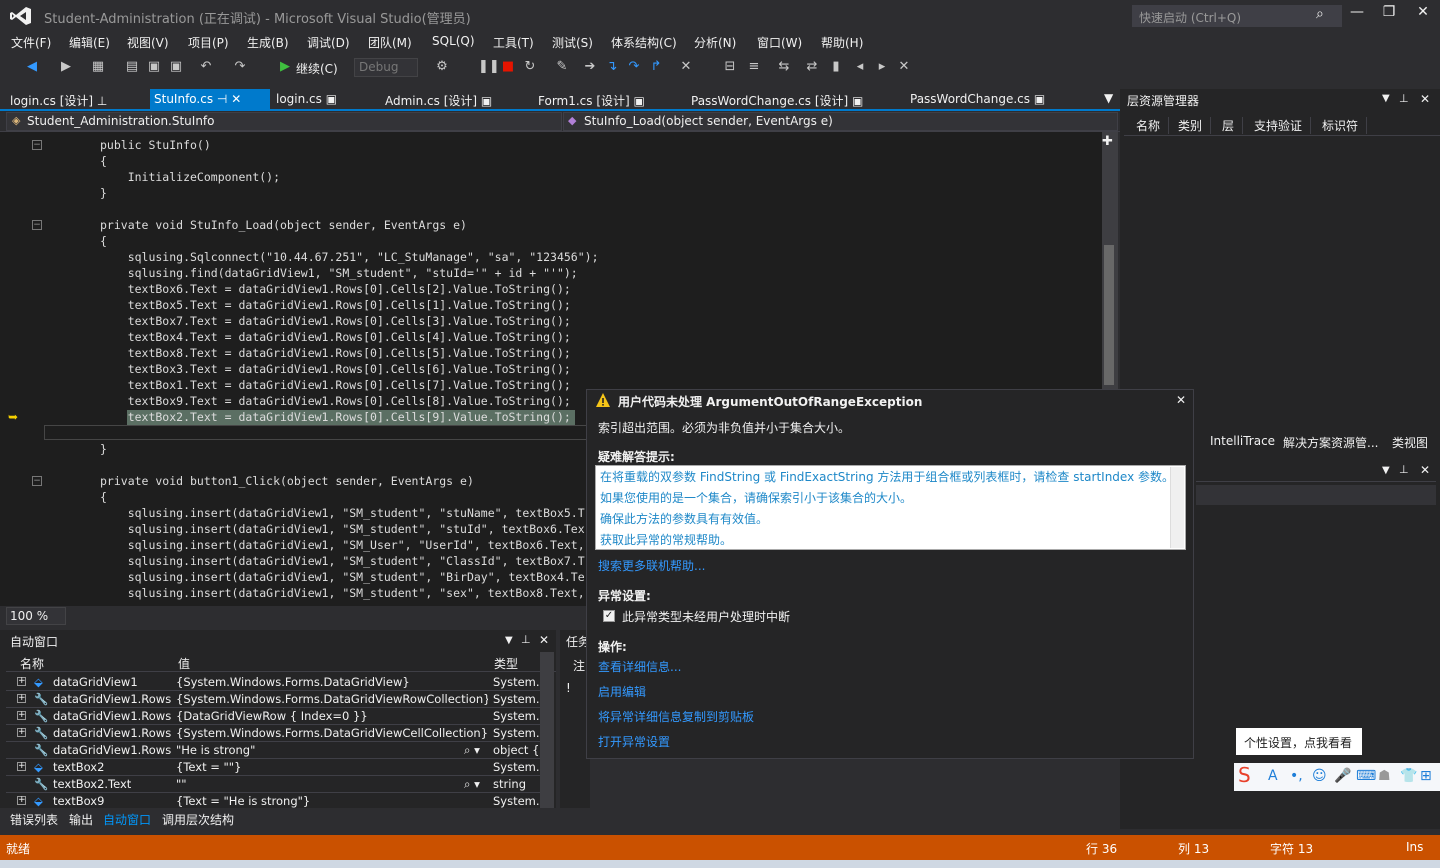  I want to click on tab-dropdown-icon: ▼, so click(1108, 98).